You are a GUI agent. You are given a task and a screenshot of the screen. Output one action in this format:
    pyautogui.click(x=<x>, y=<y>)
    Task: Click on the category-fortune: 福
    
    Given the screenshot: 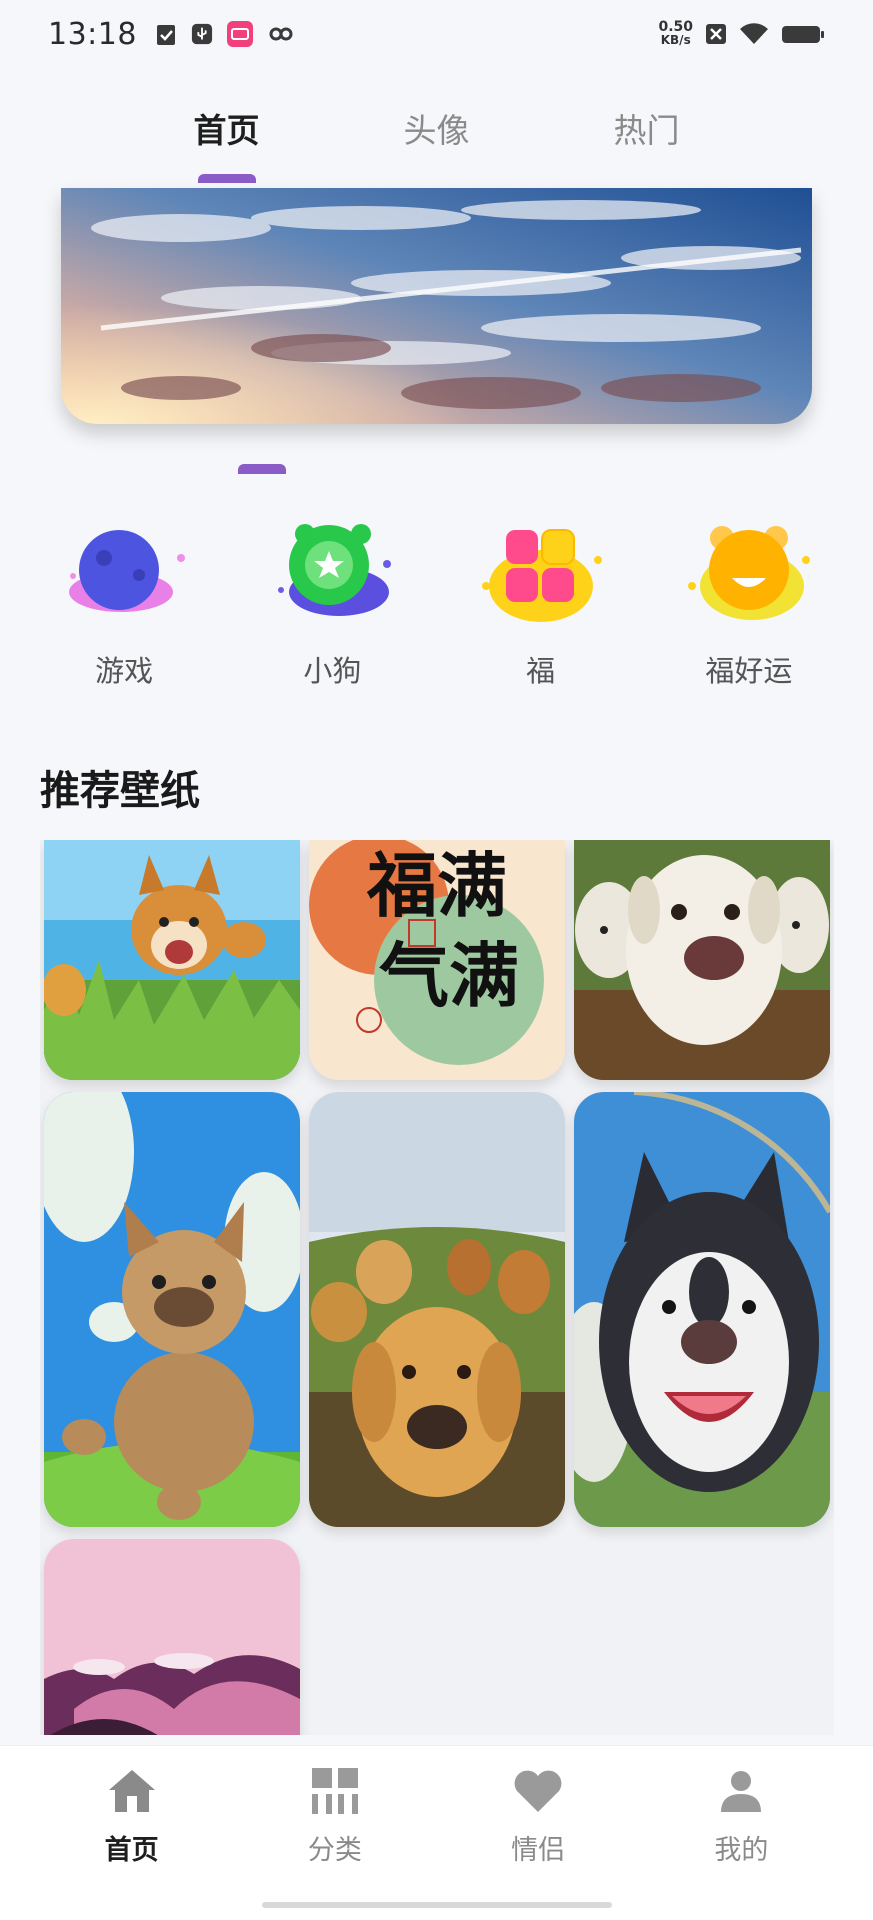 What is the action you would take?
    pyautogui.click(x=541, y=605)
    